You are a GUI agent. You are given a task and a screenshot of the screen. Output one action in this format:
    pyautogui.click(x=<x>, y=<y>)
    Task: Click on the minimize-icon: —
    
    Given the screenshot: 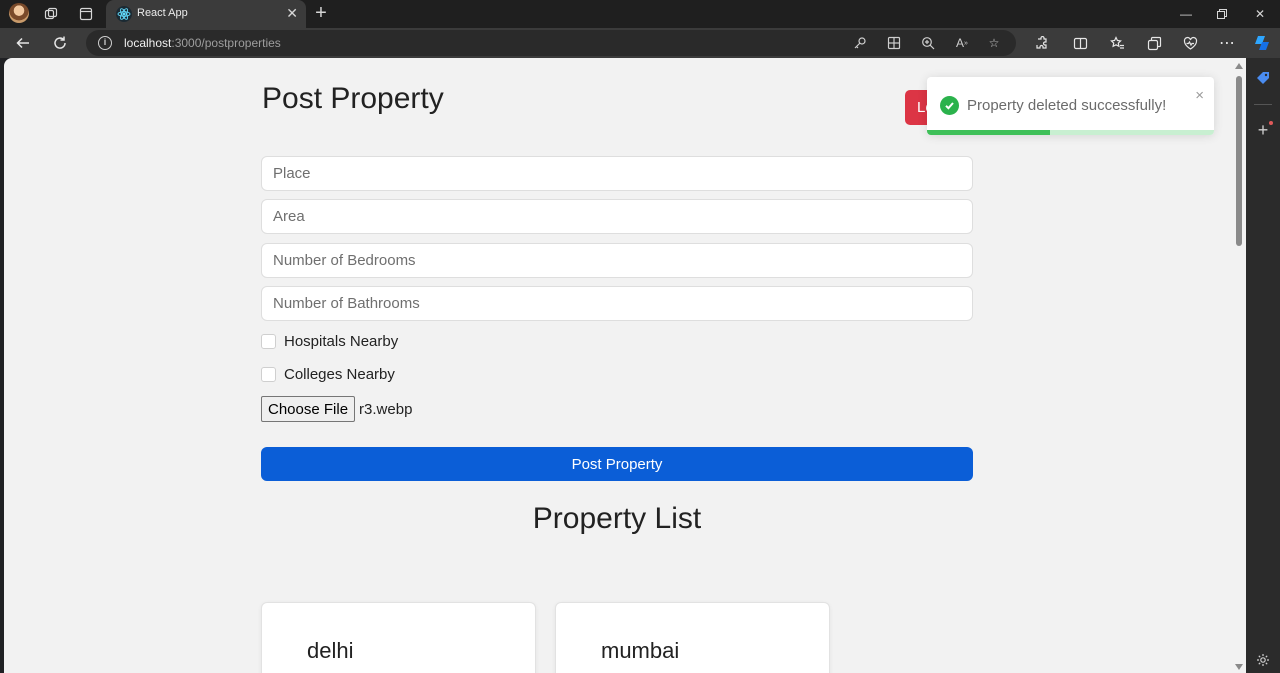 What is the action you would take?
    pyautogui.click(x=1186, y=14)
    